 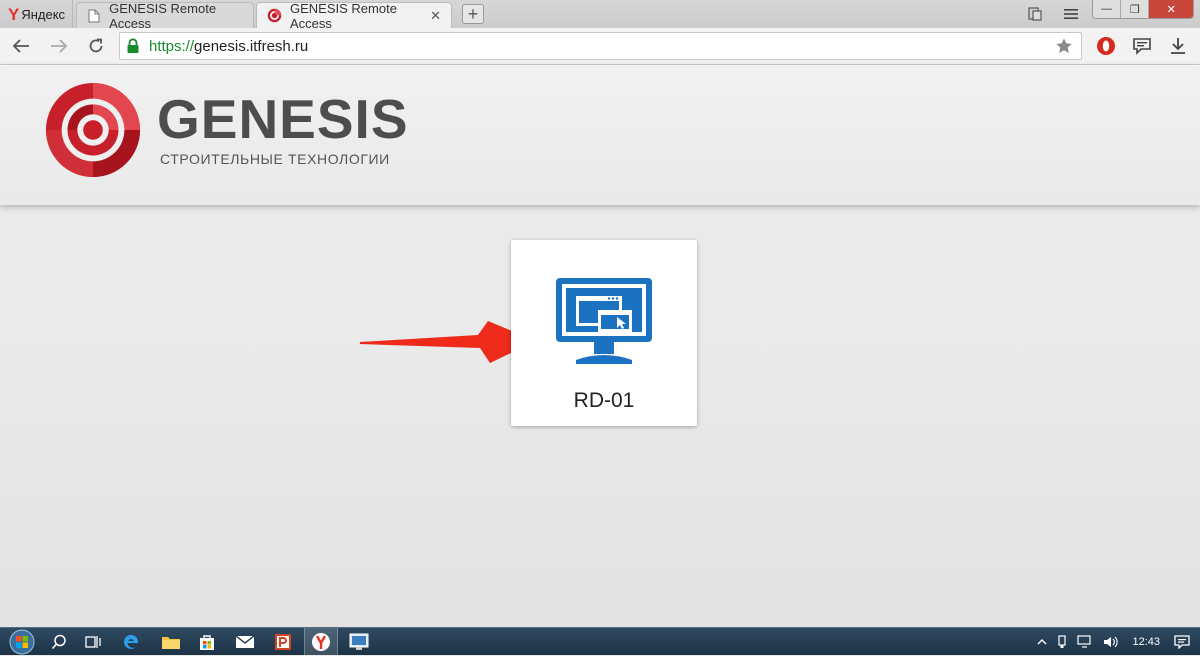 I want to click on genesis-favicon, so click(x=274, y=16).